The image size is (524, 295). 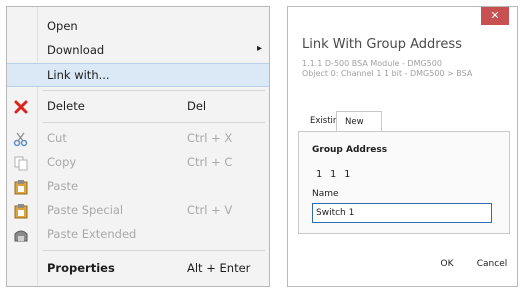 What do you see at coordinates (372, 63) in the screenshot?
I see `dialog-subtitle-device: 1.1.1 D-500 BSA Module - DMG500` at bounding box center [372, 63].